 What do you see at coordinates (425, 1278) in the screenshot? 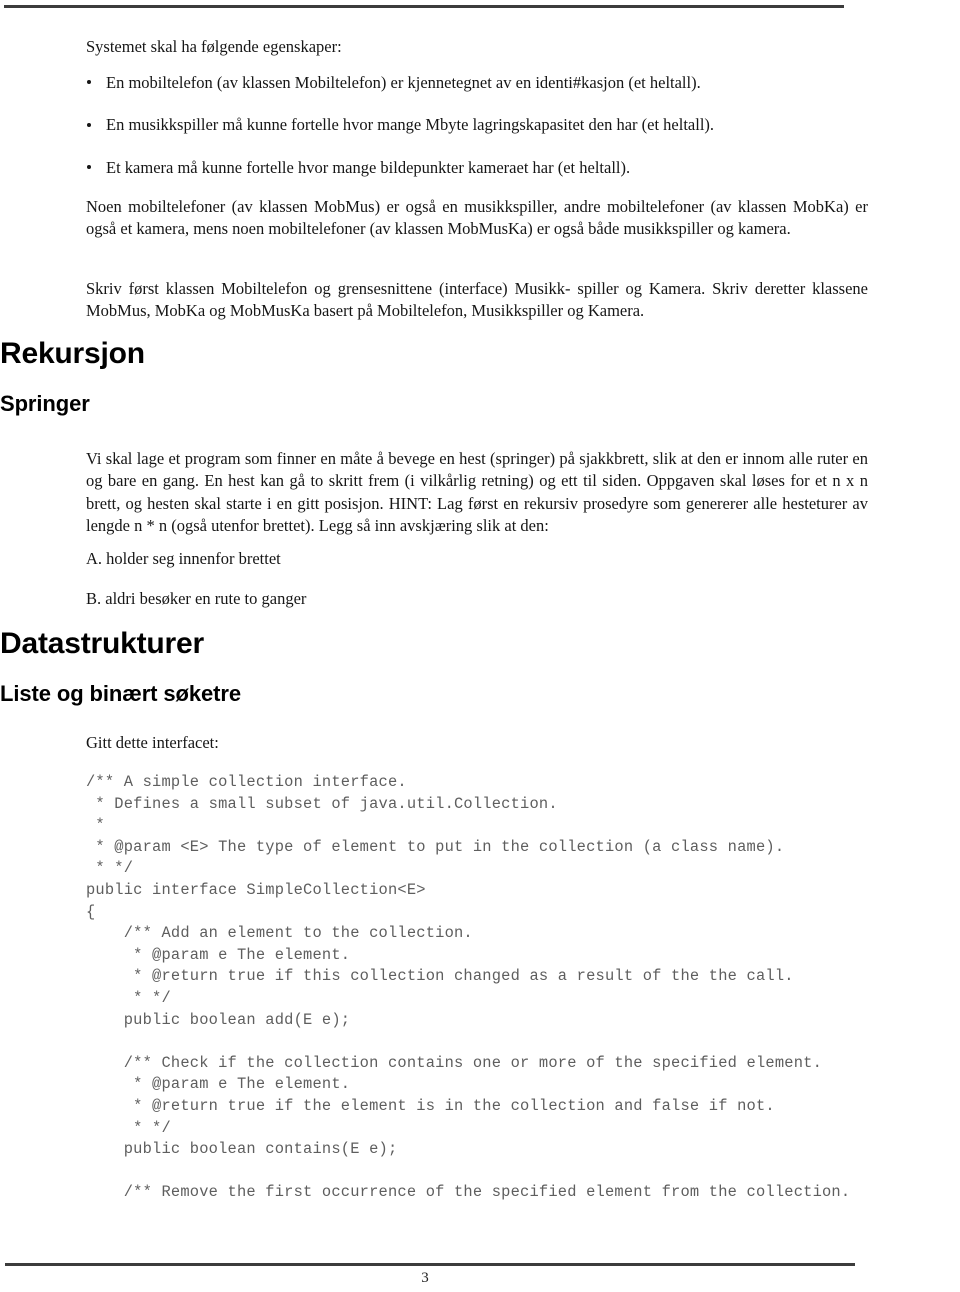
I see `page-number: 3` at bounding box center [425, 1278].